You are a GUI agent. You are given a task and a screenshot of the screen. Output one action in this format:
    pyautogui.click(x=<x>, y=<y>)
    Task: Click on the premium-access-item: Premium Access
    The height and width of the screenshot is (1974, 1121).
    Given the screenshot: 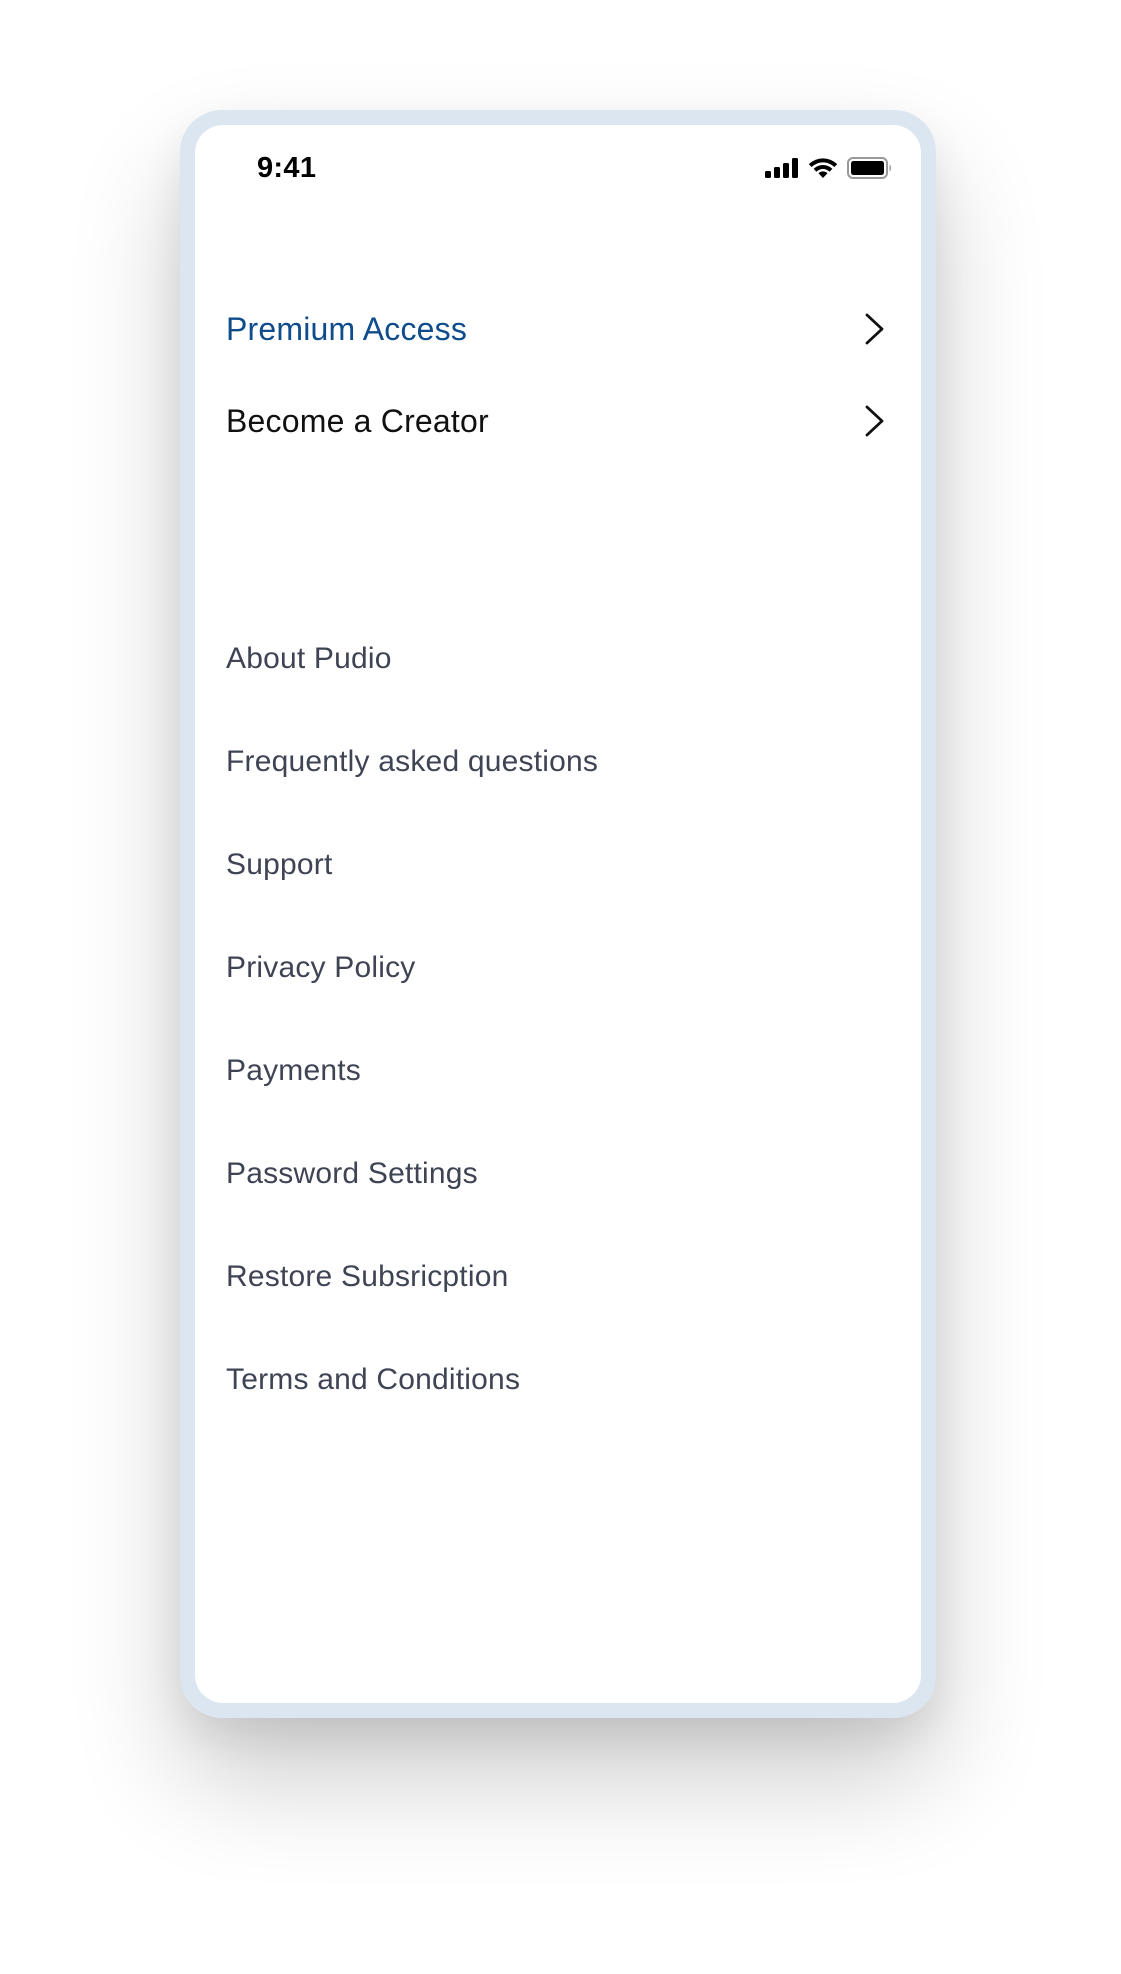 What is the action you would take?
    pyautogui.click(x=558, y=329)
    